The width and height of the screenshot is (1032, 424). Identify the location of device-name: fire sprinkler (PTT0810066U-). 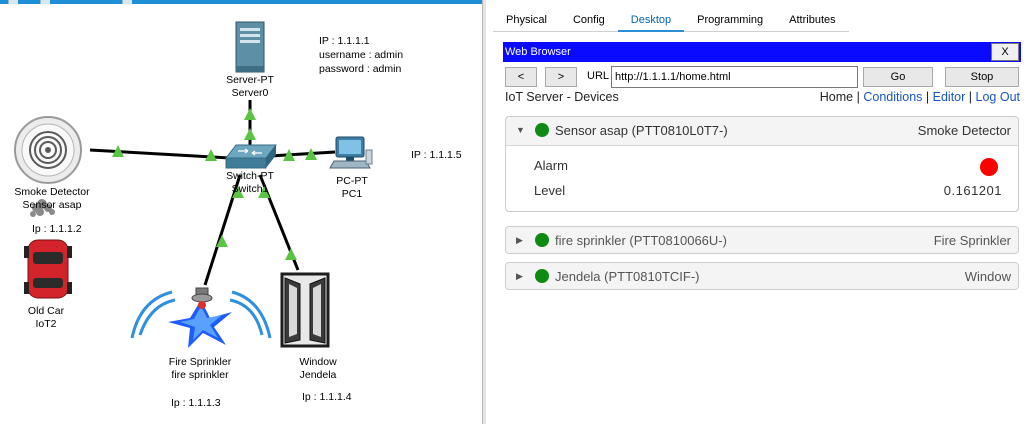
(641, 240).